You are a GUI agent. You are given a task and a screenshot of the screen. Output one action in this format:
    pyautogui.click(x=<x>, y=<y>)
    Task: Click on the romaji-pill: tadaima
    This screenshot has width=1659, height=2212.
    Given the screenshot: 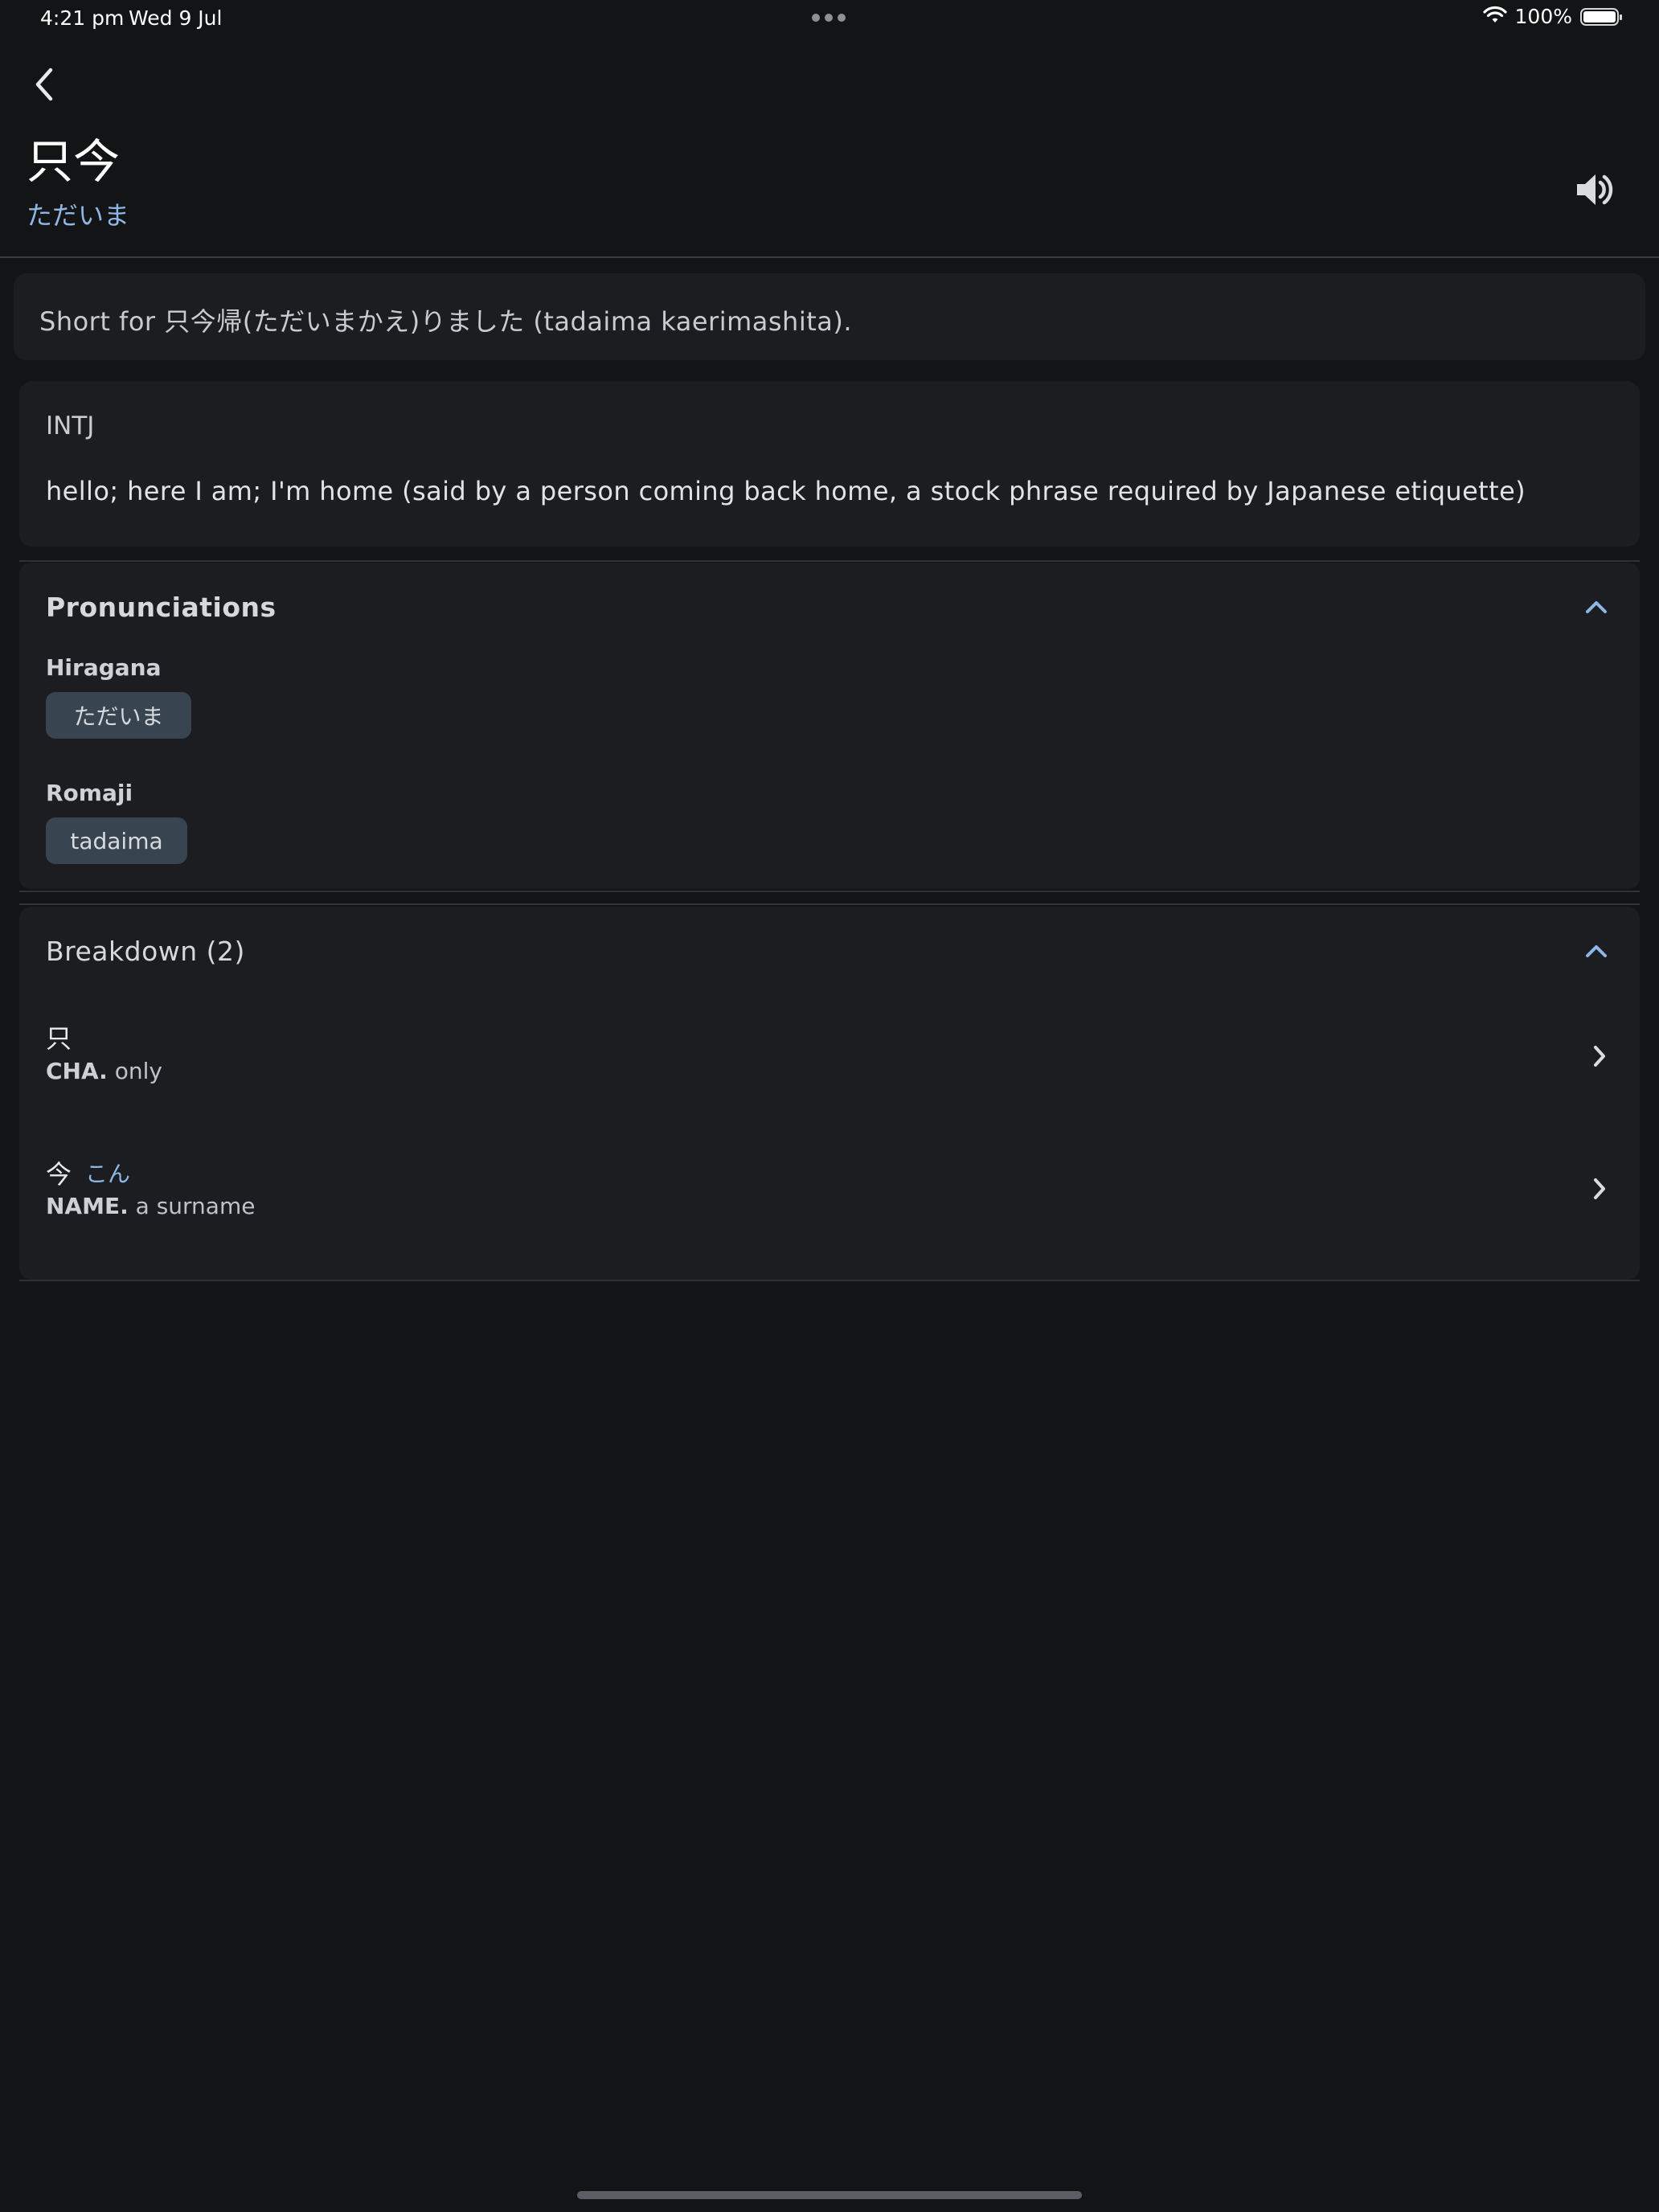 What is the action you would take?
    pyautogui.click(x=116, y=841)
    